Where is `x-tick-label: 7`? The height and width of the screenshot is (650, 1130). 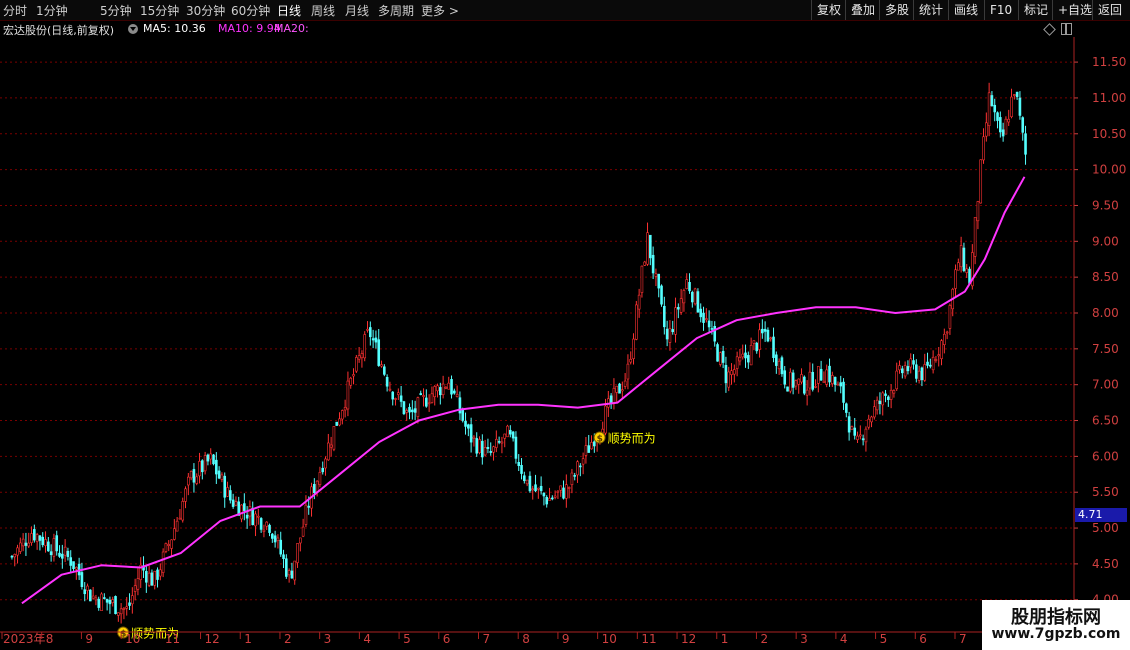 x-tick-label: 7 is located at coordinates (963, 639).